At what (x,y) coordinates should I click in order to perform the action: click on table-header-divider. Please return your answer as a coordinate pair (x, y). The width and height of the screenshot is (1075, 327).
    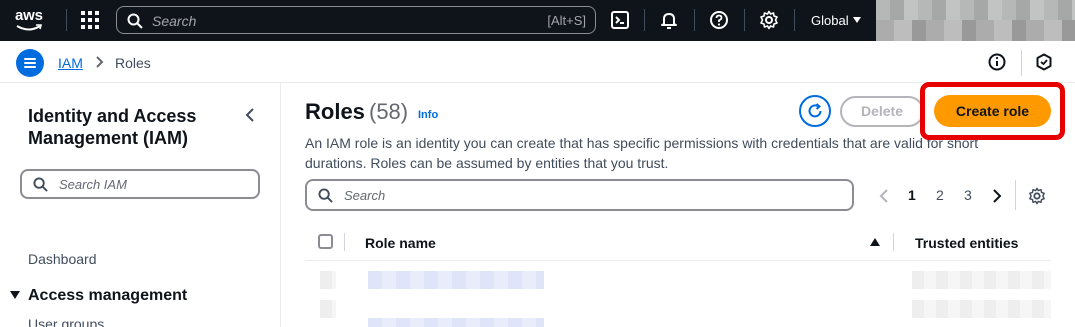
    Looking at the image, I should click on (678, 260).